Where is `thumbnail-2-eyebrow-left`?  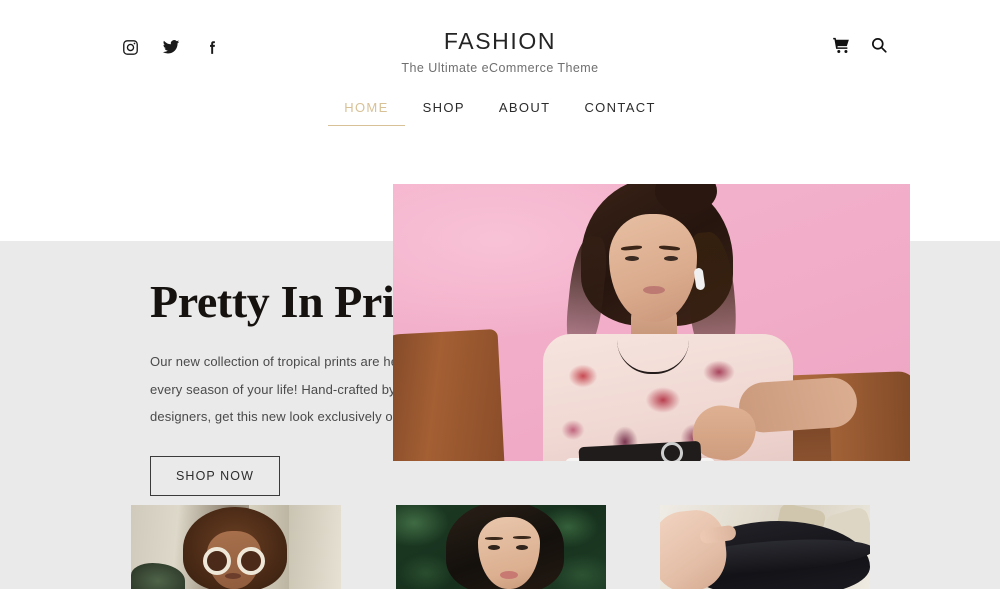 thumbnail-2-eyebrow-left is located at coordinates (493, 538).